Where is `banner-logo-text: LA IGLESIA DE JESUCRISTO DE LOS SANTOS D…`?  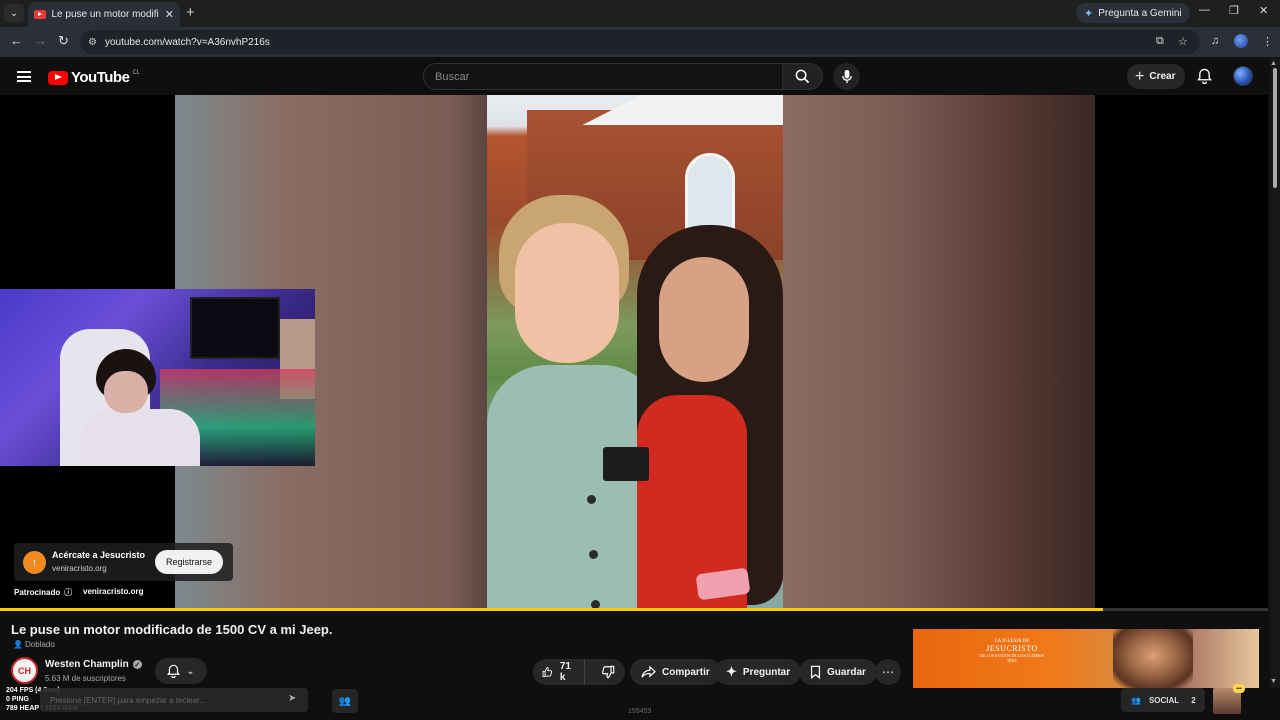
banner-logo-text: LA IGLESIA DE JESUCRISTO DE LOS SANTOS D… is located at coordinates (1012, 651).